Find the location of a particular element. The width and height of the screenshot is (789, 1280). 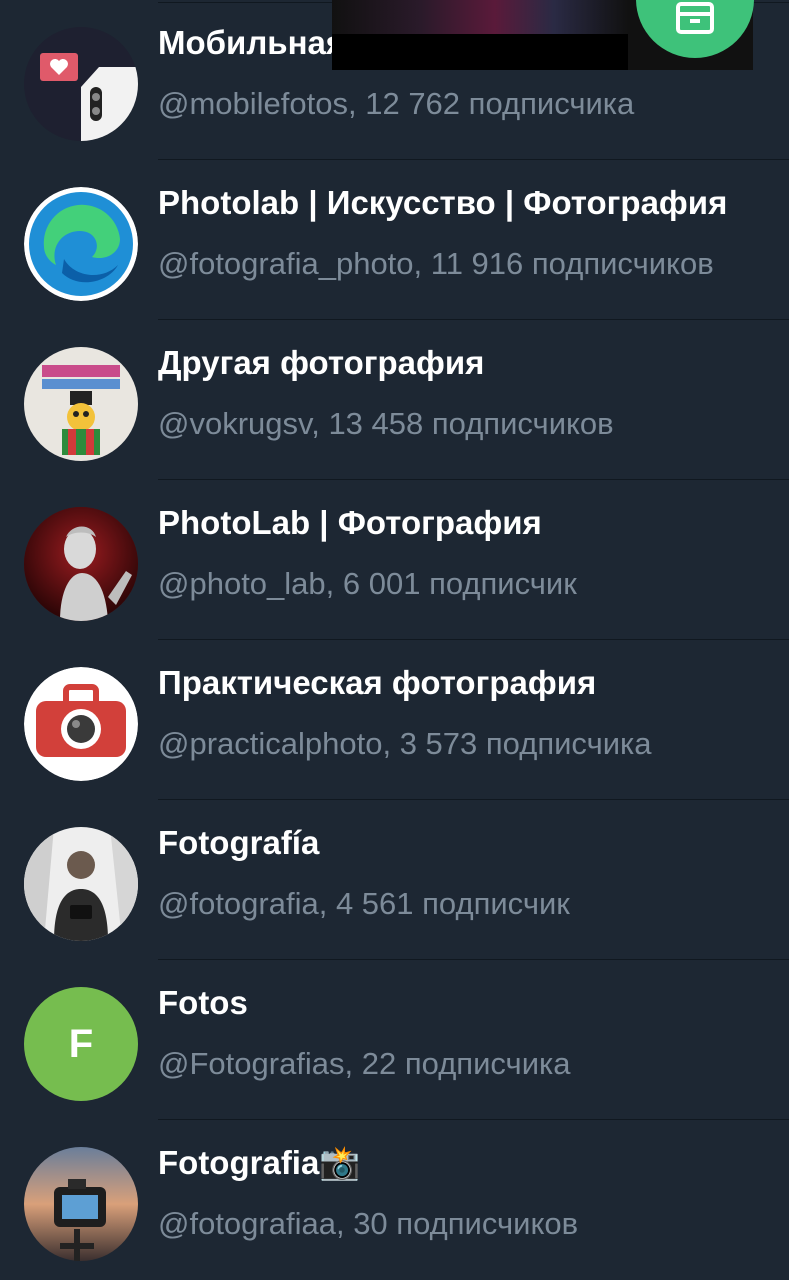

camera-sunset-icon is located at coordinates (81, 1204).